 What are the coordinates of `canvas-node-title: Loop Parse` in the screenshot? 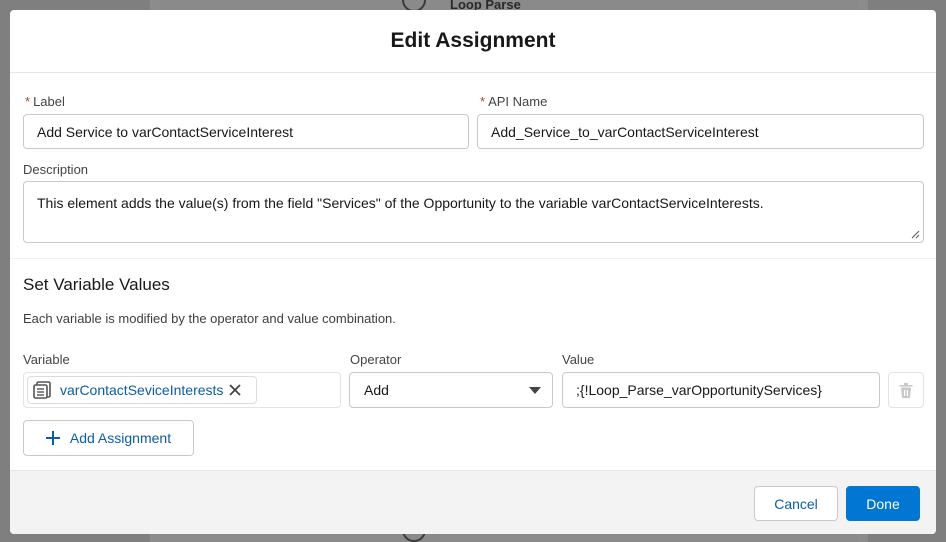 It's located at (485, 5).